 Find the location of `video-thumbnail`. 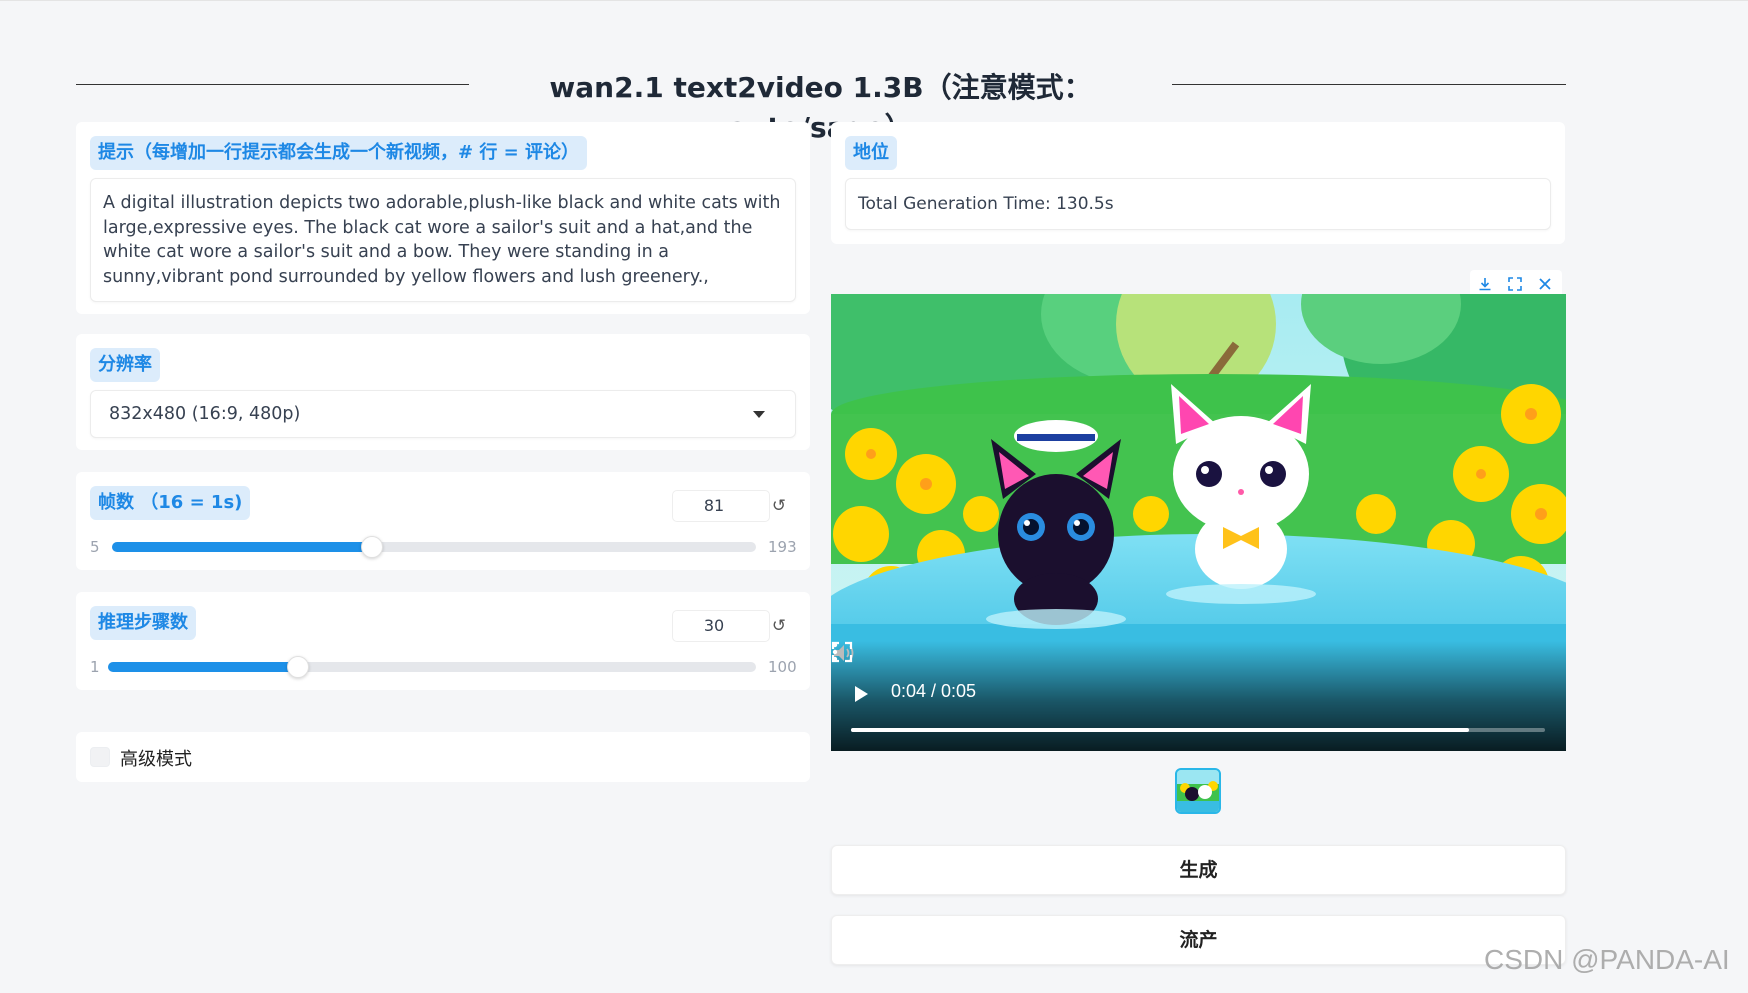

video-thumbnail is located at coordinates (1198, 791).